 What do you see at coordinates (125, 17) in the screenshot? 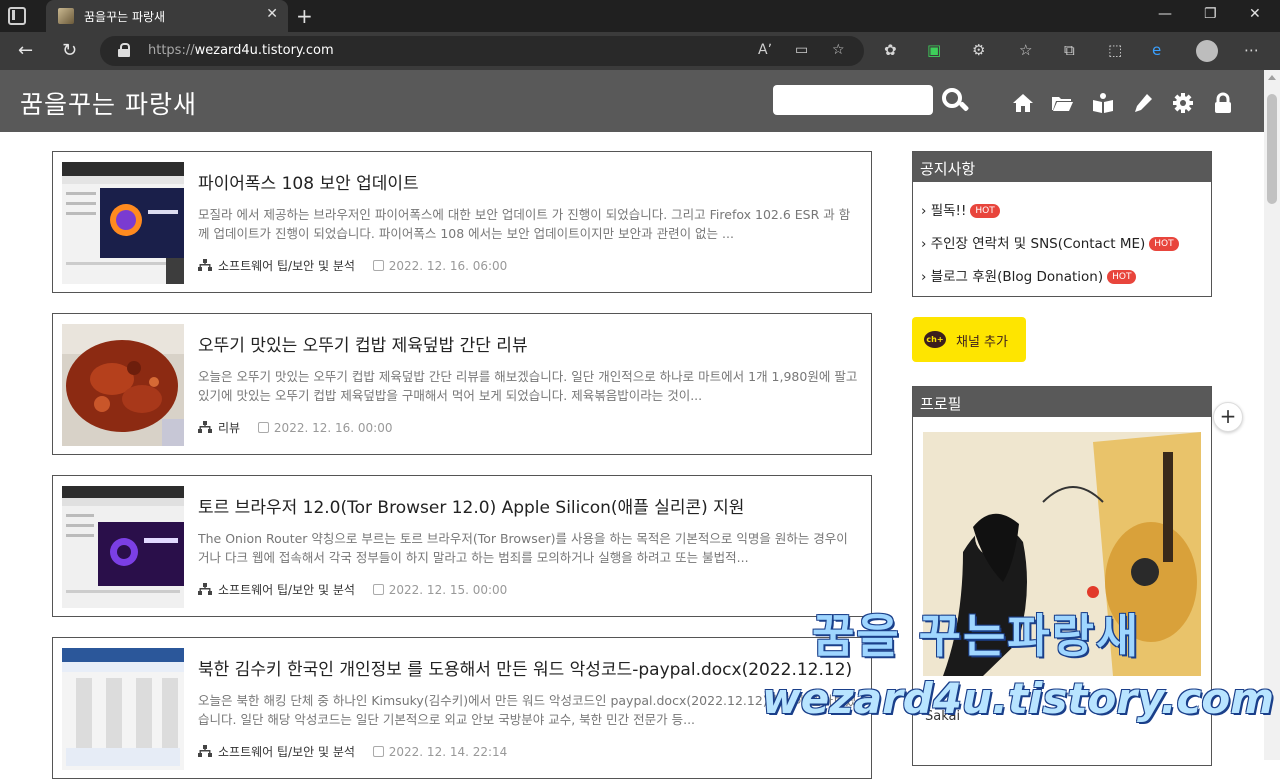
I see `tab-title: 꿈을꾸는 파랑새` at bounding box center [125, 17].